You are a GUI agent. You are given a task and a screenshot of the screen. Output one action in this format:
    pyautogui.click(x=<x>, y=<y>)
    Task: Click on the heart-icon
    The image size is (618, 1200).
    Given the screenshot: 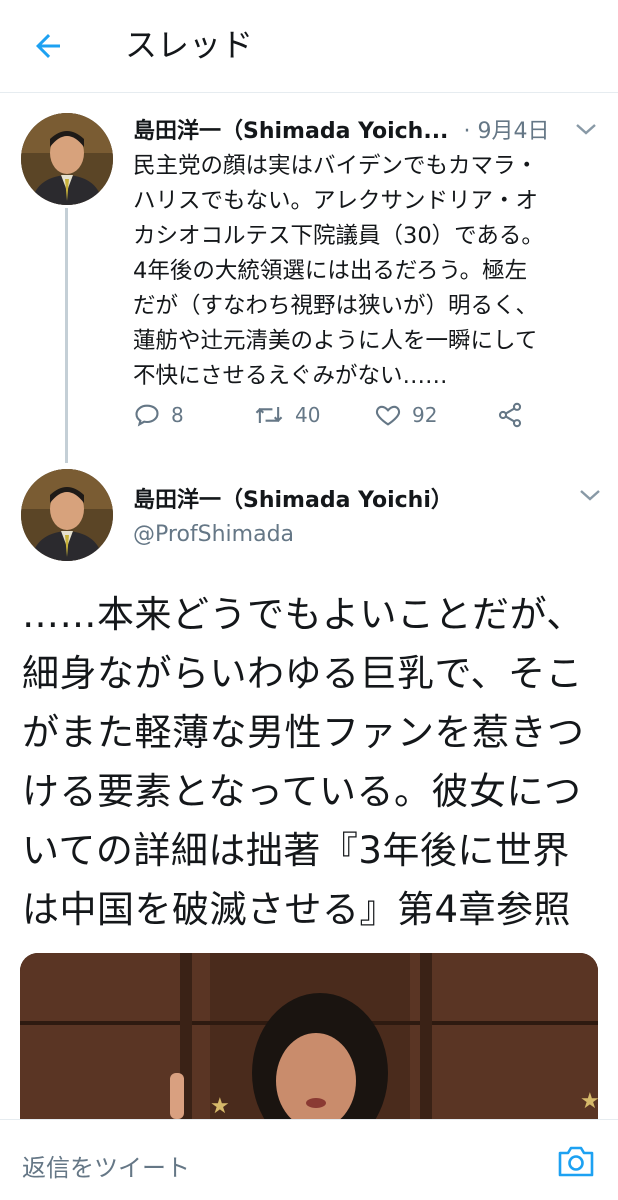 What is the action you would take?
    pyautogui.click(x=388, y=415)
    